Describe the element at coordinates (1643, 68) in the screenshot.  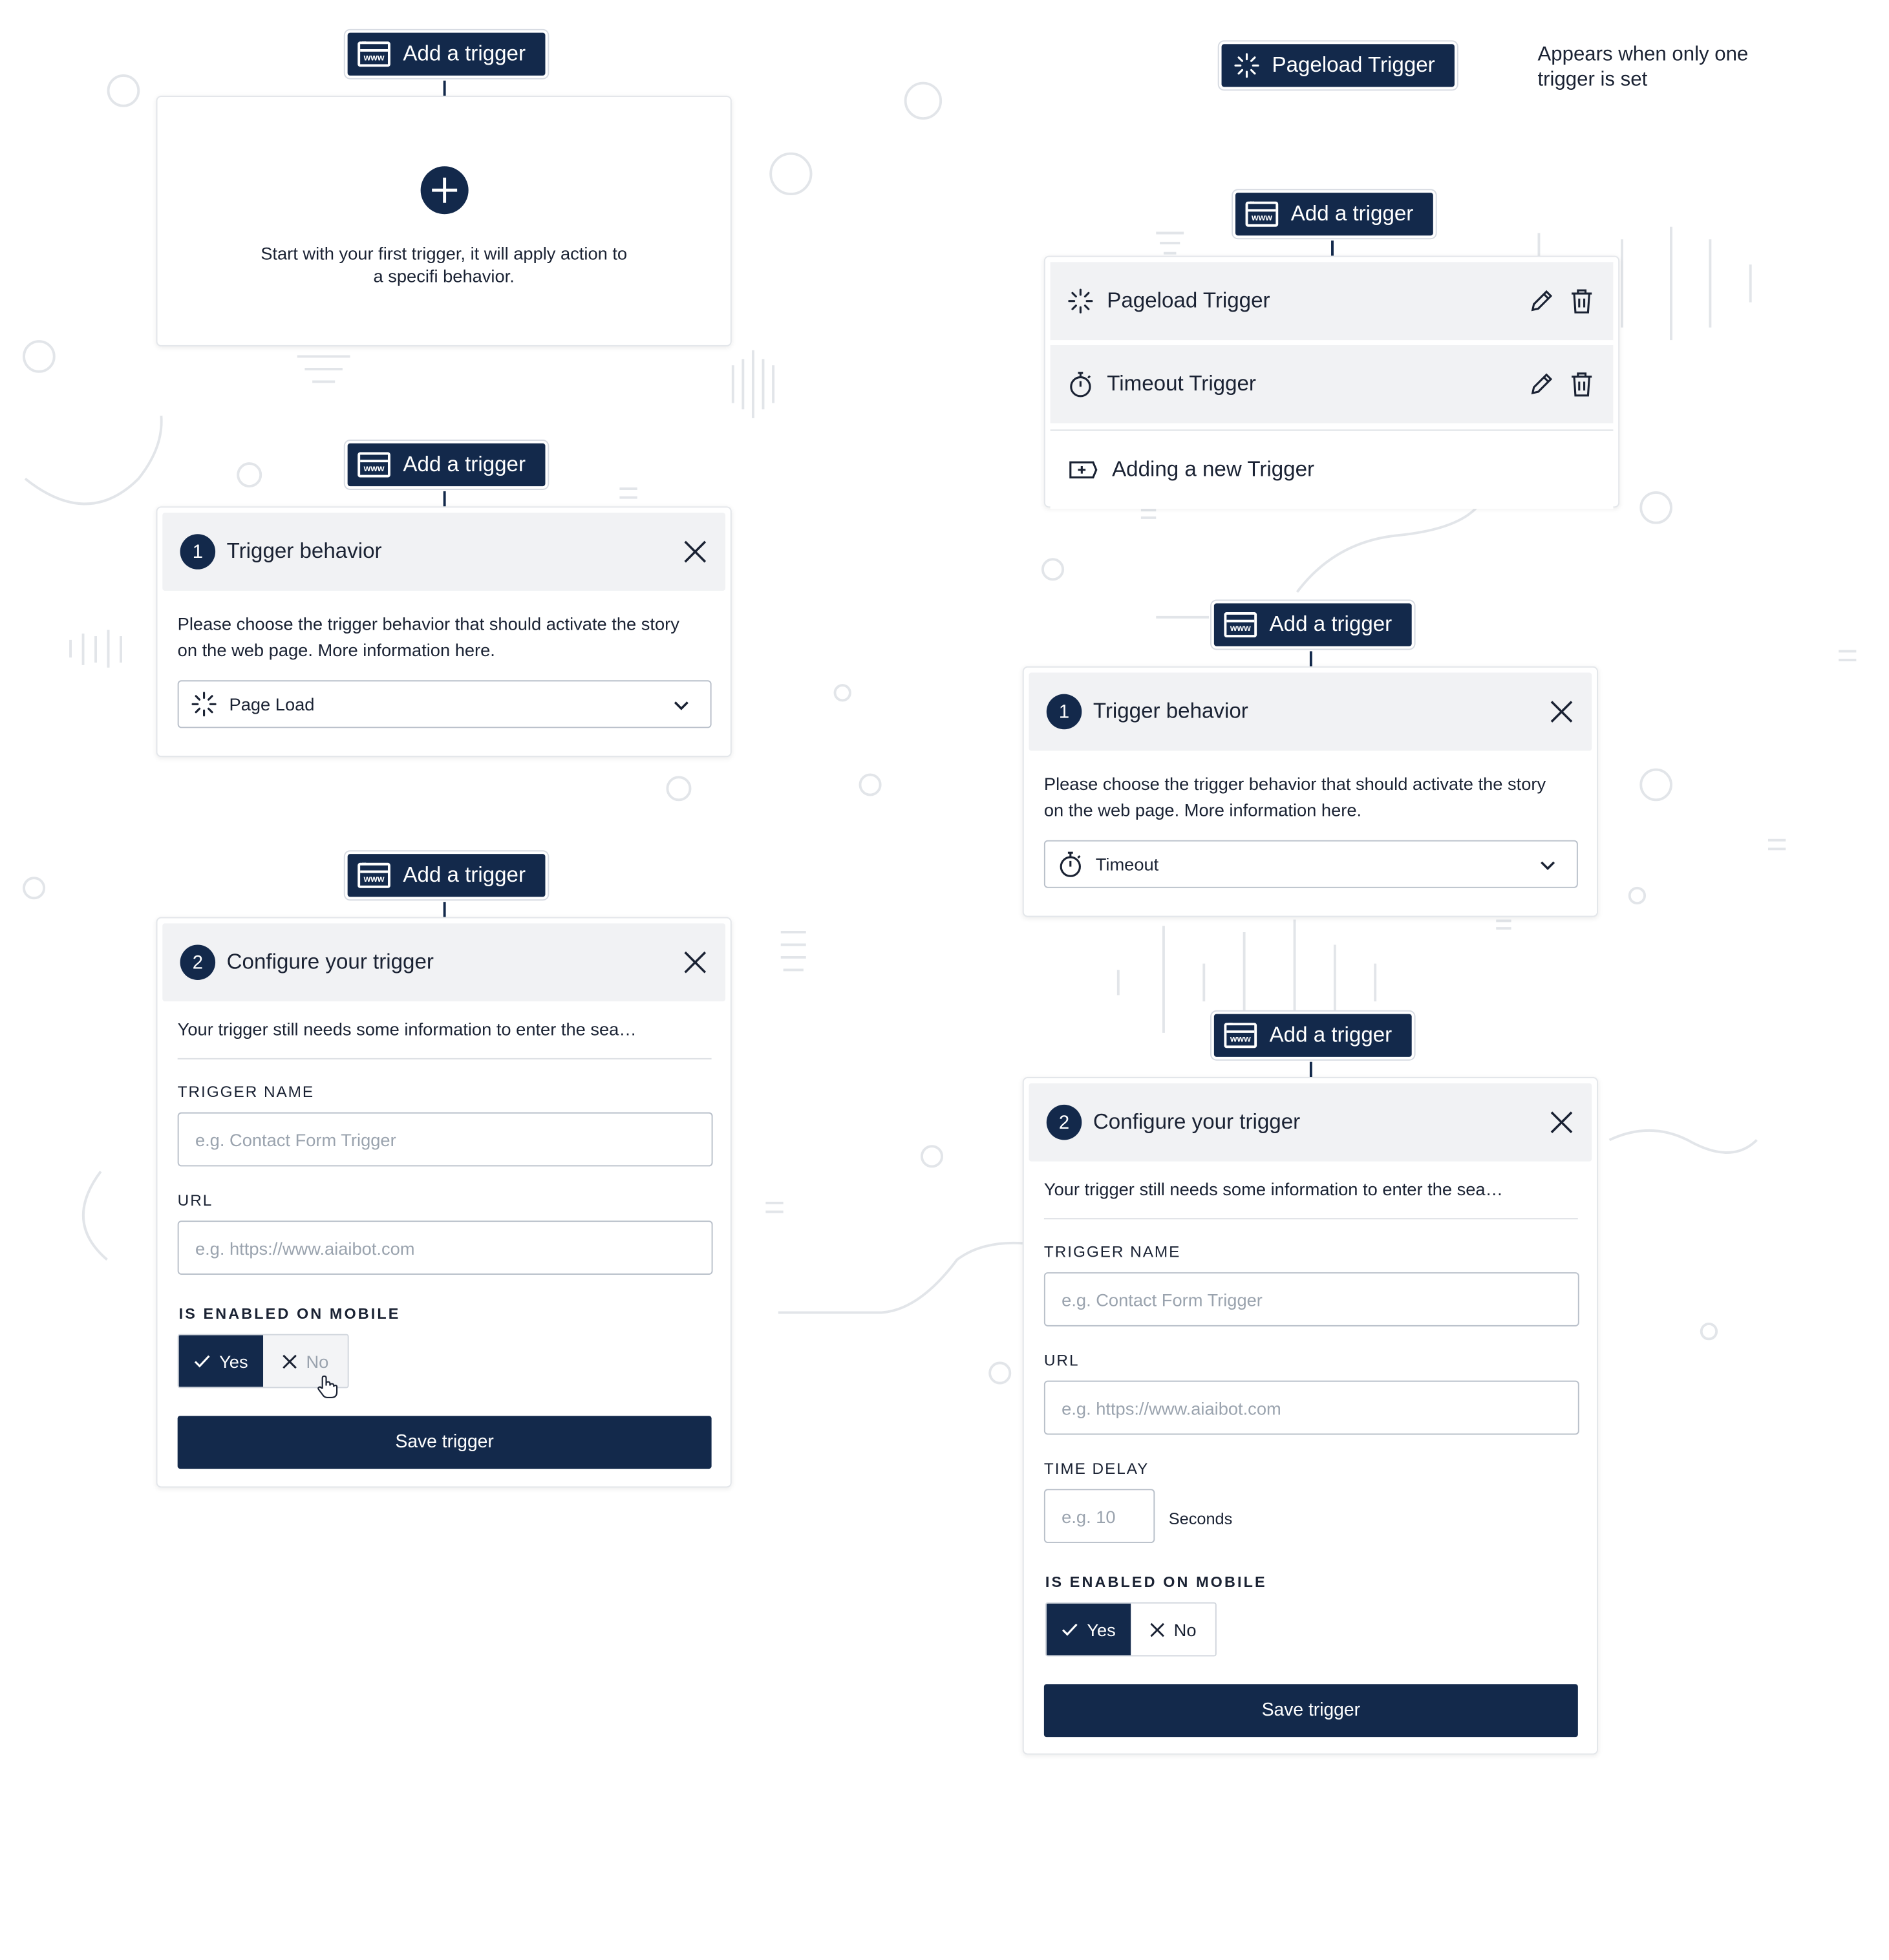
I see `annotation-note: Appears when only one trigger is set` at that location.